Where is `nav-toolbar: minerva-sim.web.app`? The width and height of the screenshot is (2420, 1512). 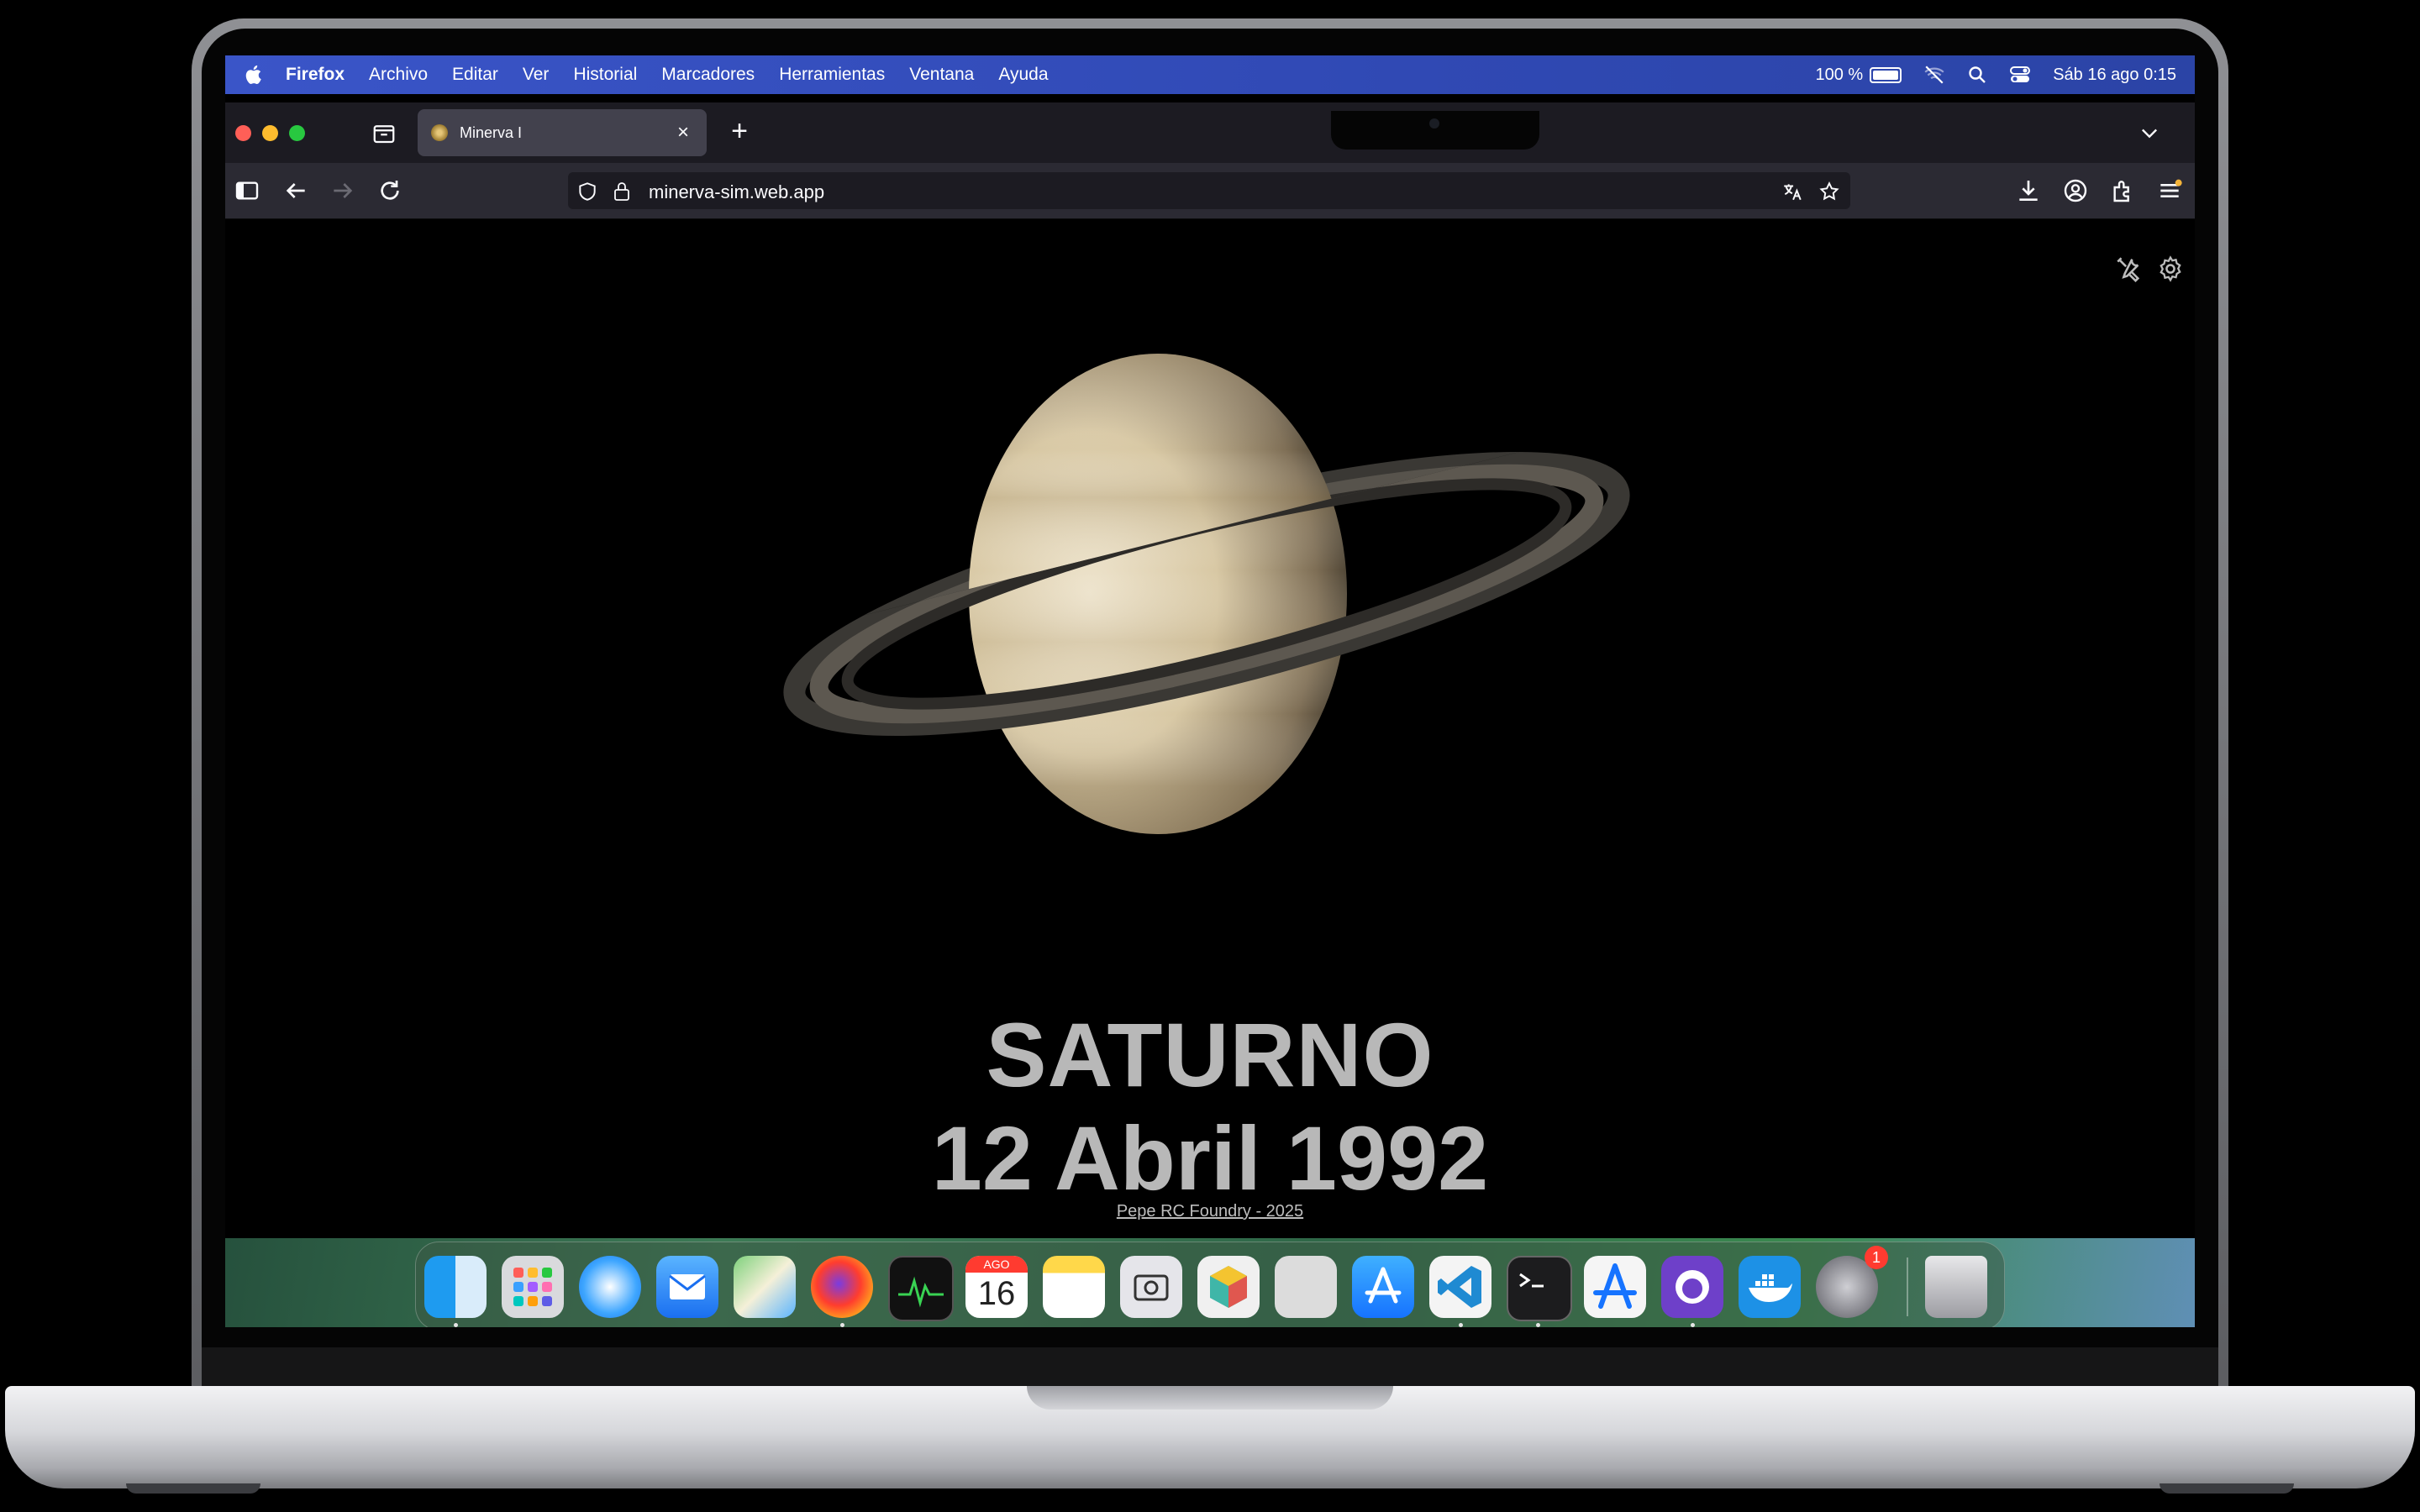
nav-toolbar: minerva-sim.web.app is located at coordinates (1210, 191).